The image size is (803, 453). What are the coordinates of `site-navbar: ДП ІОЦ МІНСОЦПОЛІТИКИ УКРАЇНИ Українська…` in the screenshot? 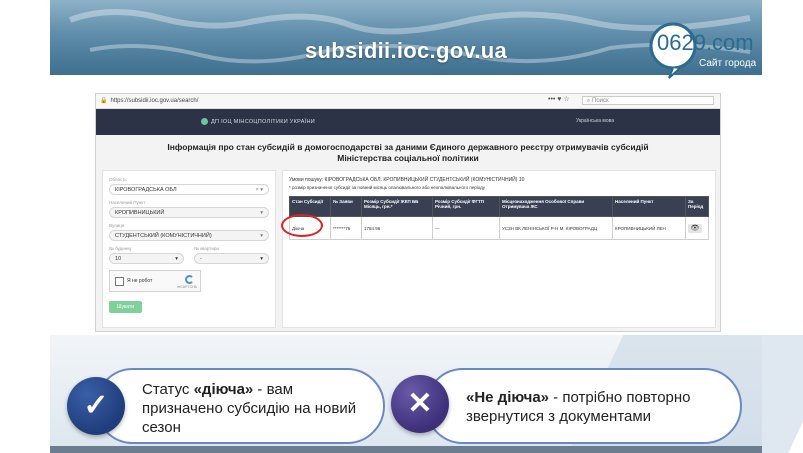 It's located at (408, 122).